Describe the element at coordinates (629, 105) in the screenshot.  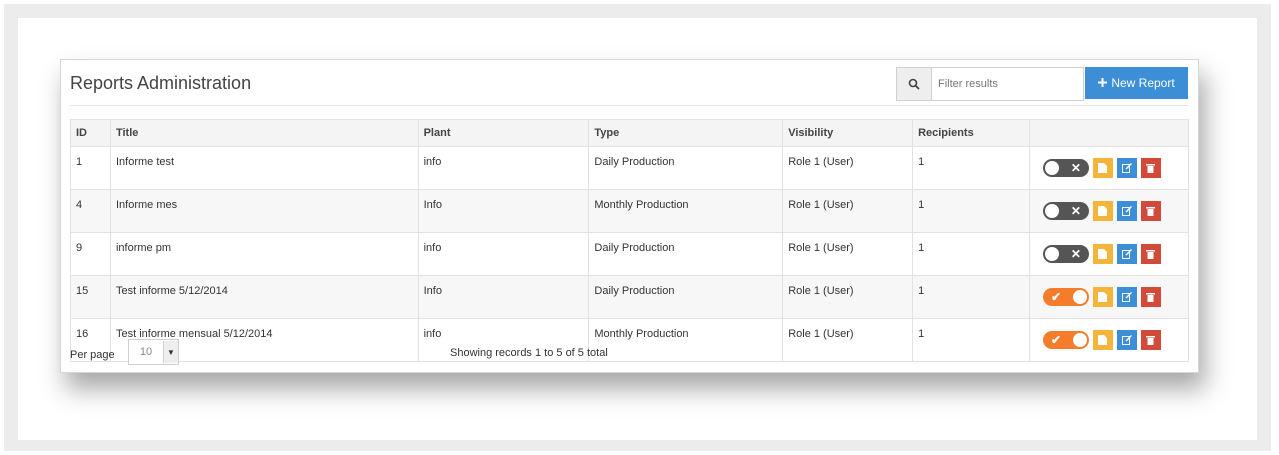
I see `header-divider` at that location.